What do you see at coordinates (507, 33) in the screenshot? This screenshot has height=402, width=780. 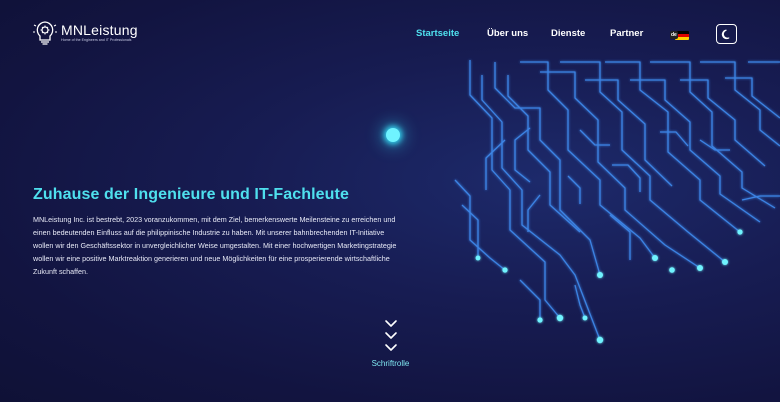 I see `nav-item-ueber-uns: Über uns` at bounding box center [507, 33].